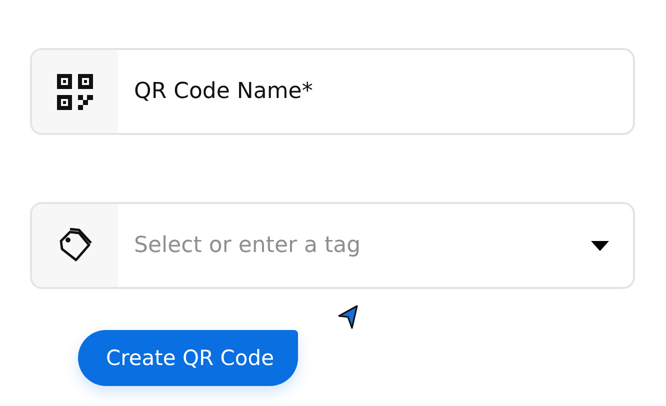 This screenshot has height=406, width=666. Describe the element at coordinates (375, 92) in the screenshot. I see `name-input: QR Code Name*` at that location.